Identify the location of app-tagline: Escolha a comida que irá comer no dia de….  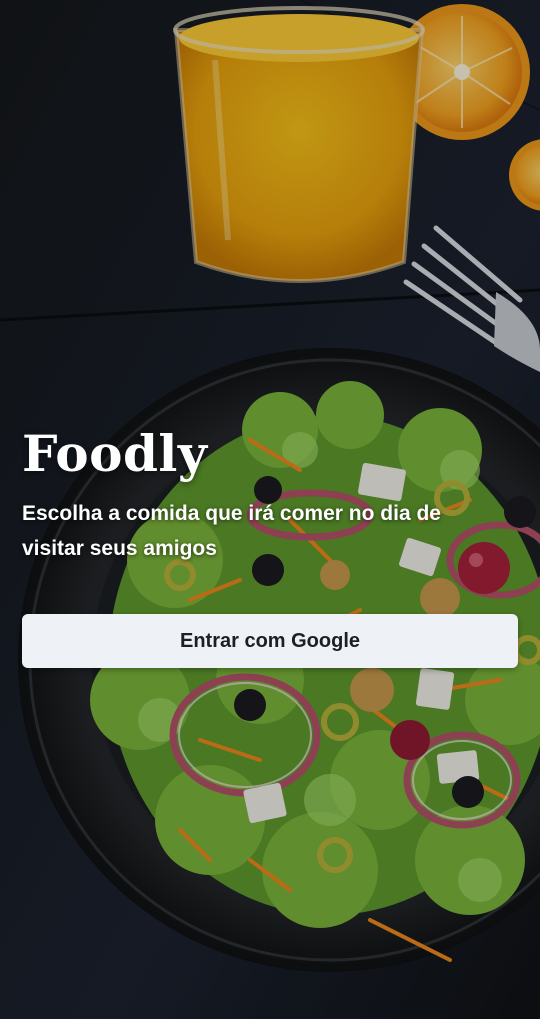
(231, 531).